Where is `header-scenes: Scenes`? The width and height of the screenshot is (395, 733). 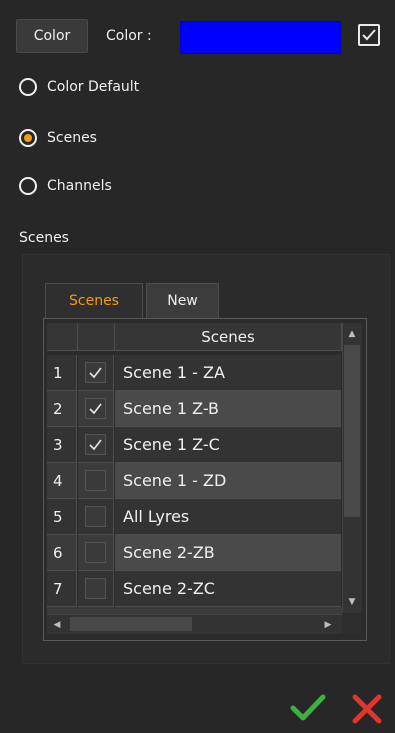 header-scenes: Scenes is located at coordinates (228, 337).